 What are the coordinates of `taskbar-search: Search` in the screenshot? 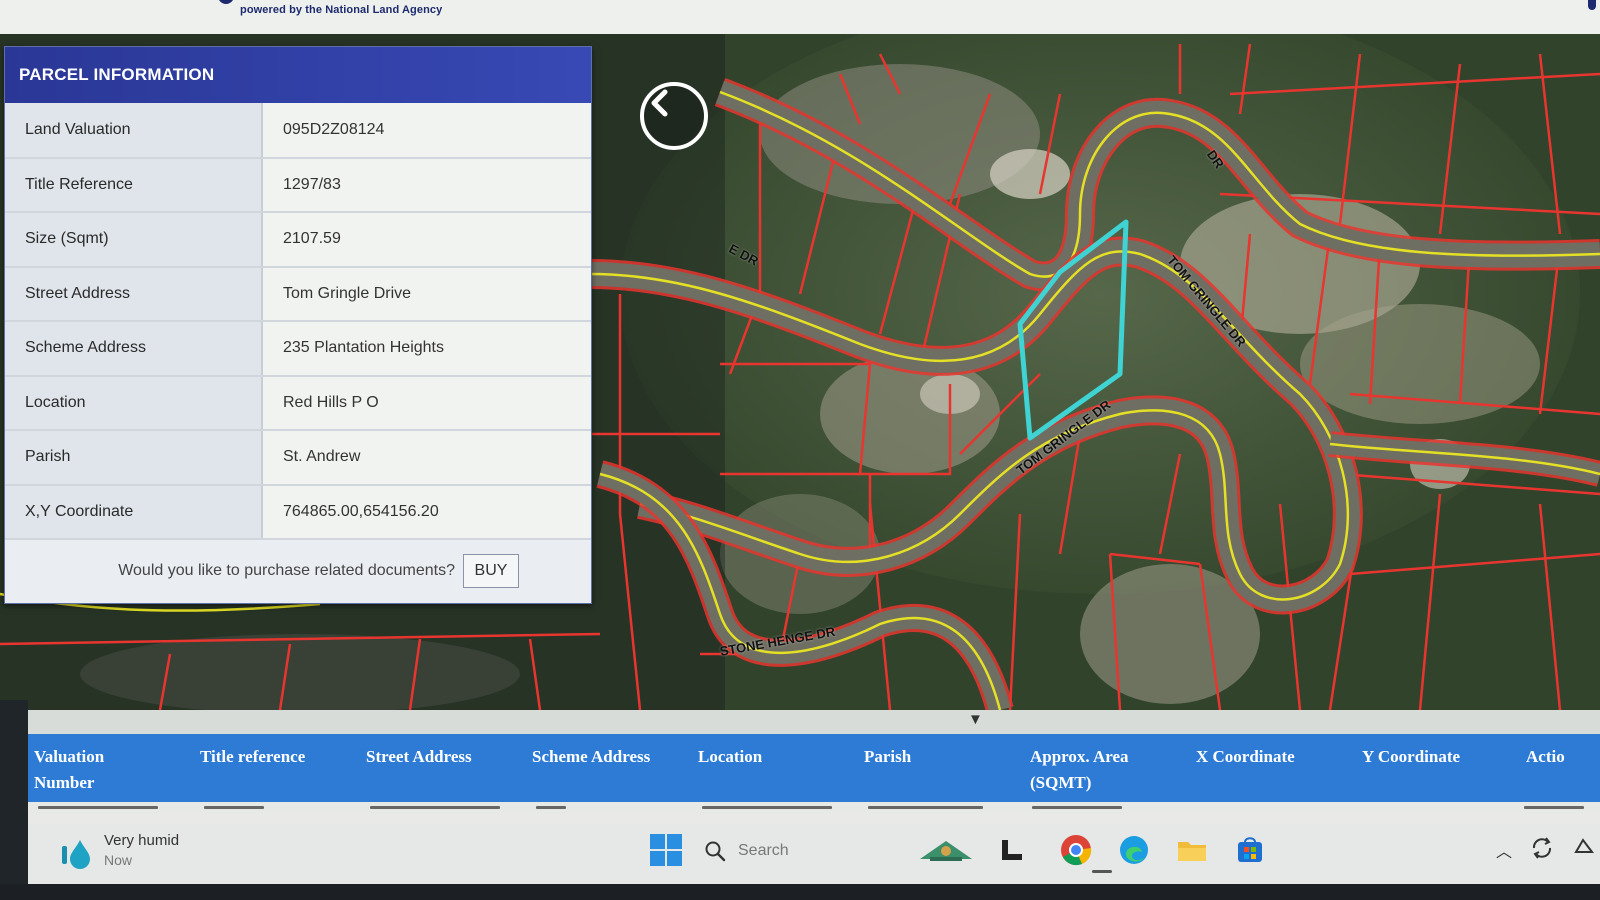 It's located at (804, 851).